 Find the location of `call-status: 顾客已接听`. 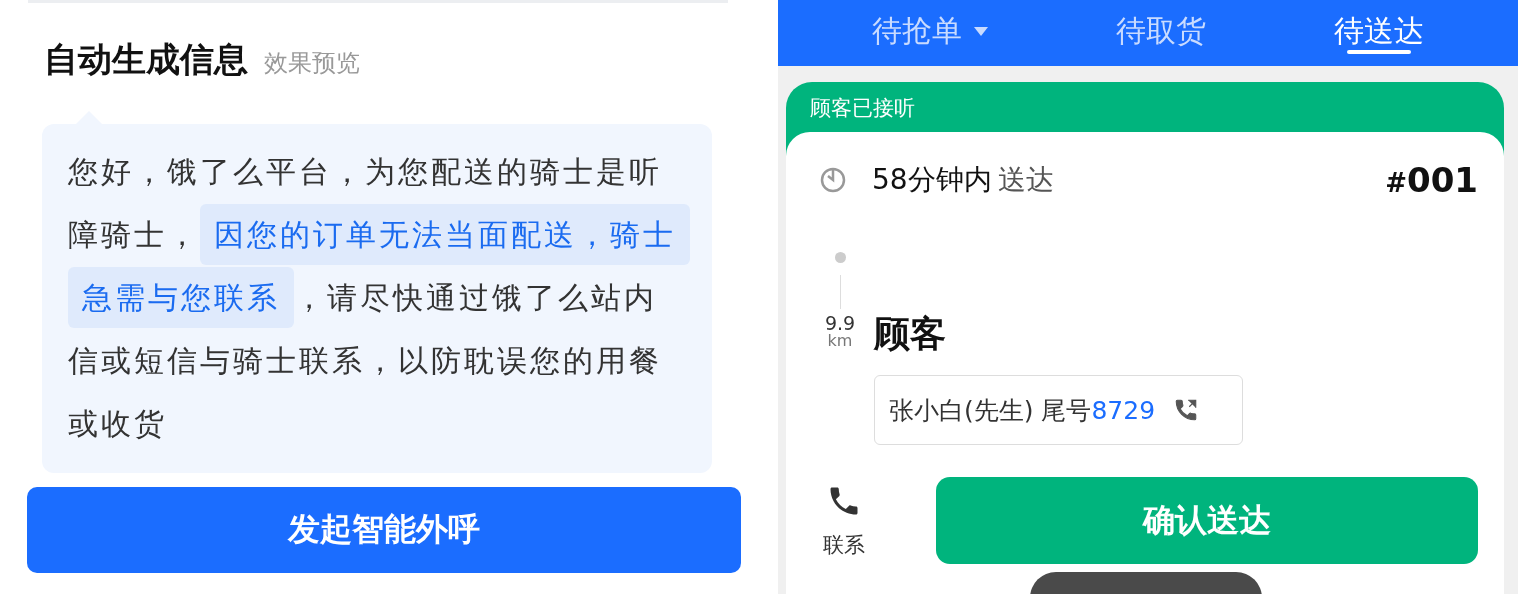

call-status: 顾客已接听 is located at coordinates (862, 108).